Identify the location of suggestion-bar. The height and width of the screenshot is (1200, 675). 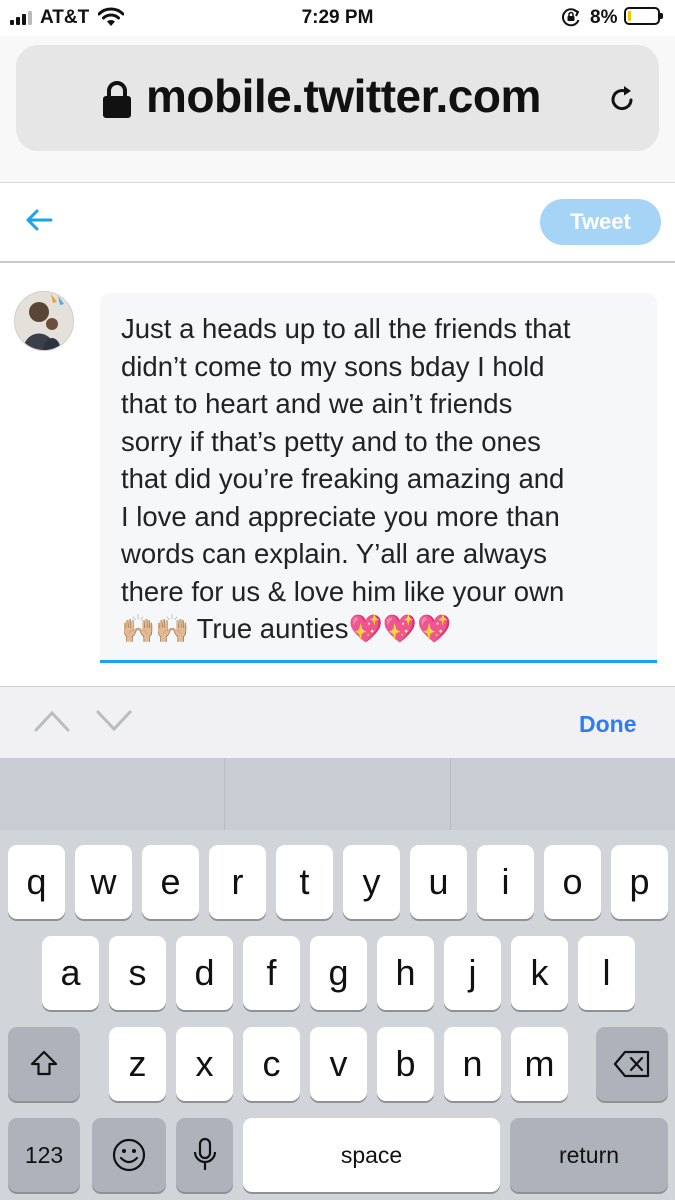
(337, 794).